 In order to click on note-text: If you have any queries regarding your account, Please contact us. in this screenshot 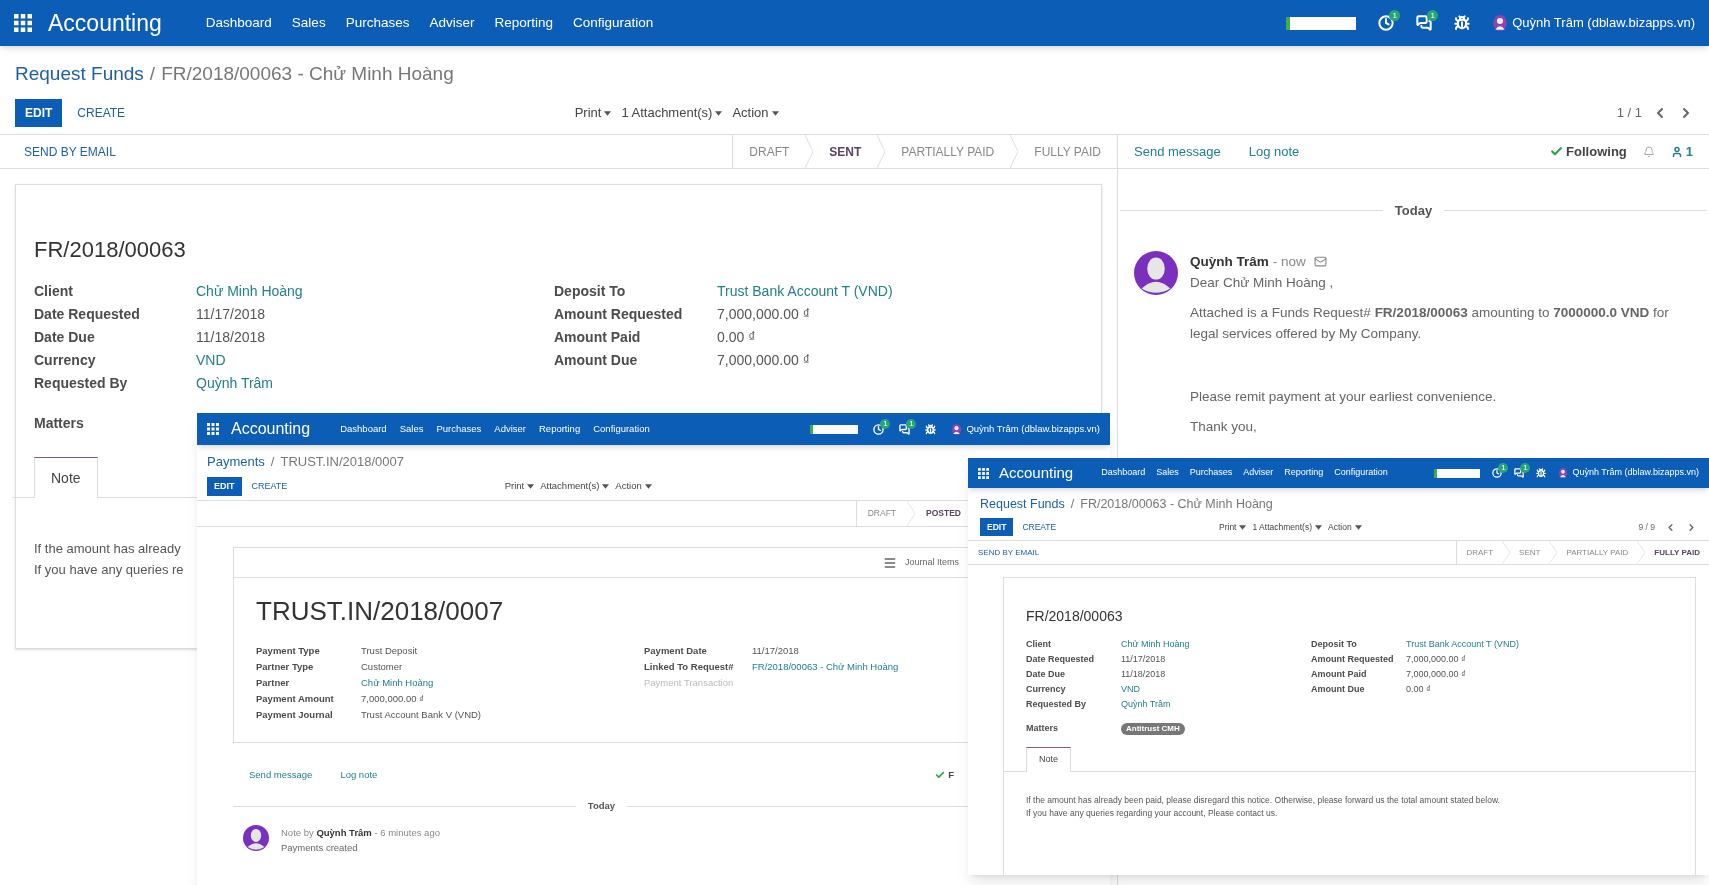, I will do `click(1152, 813)`.